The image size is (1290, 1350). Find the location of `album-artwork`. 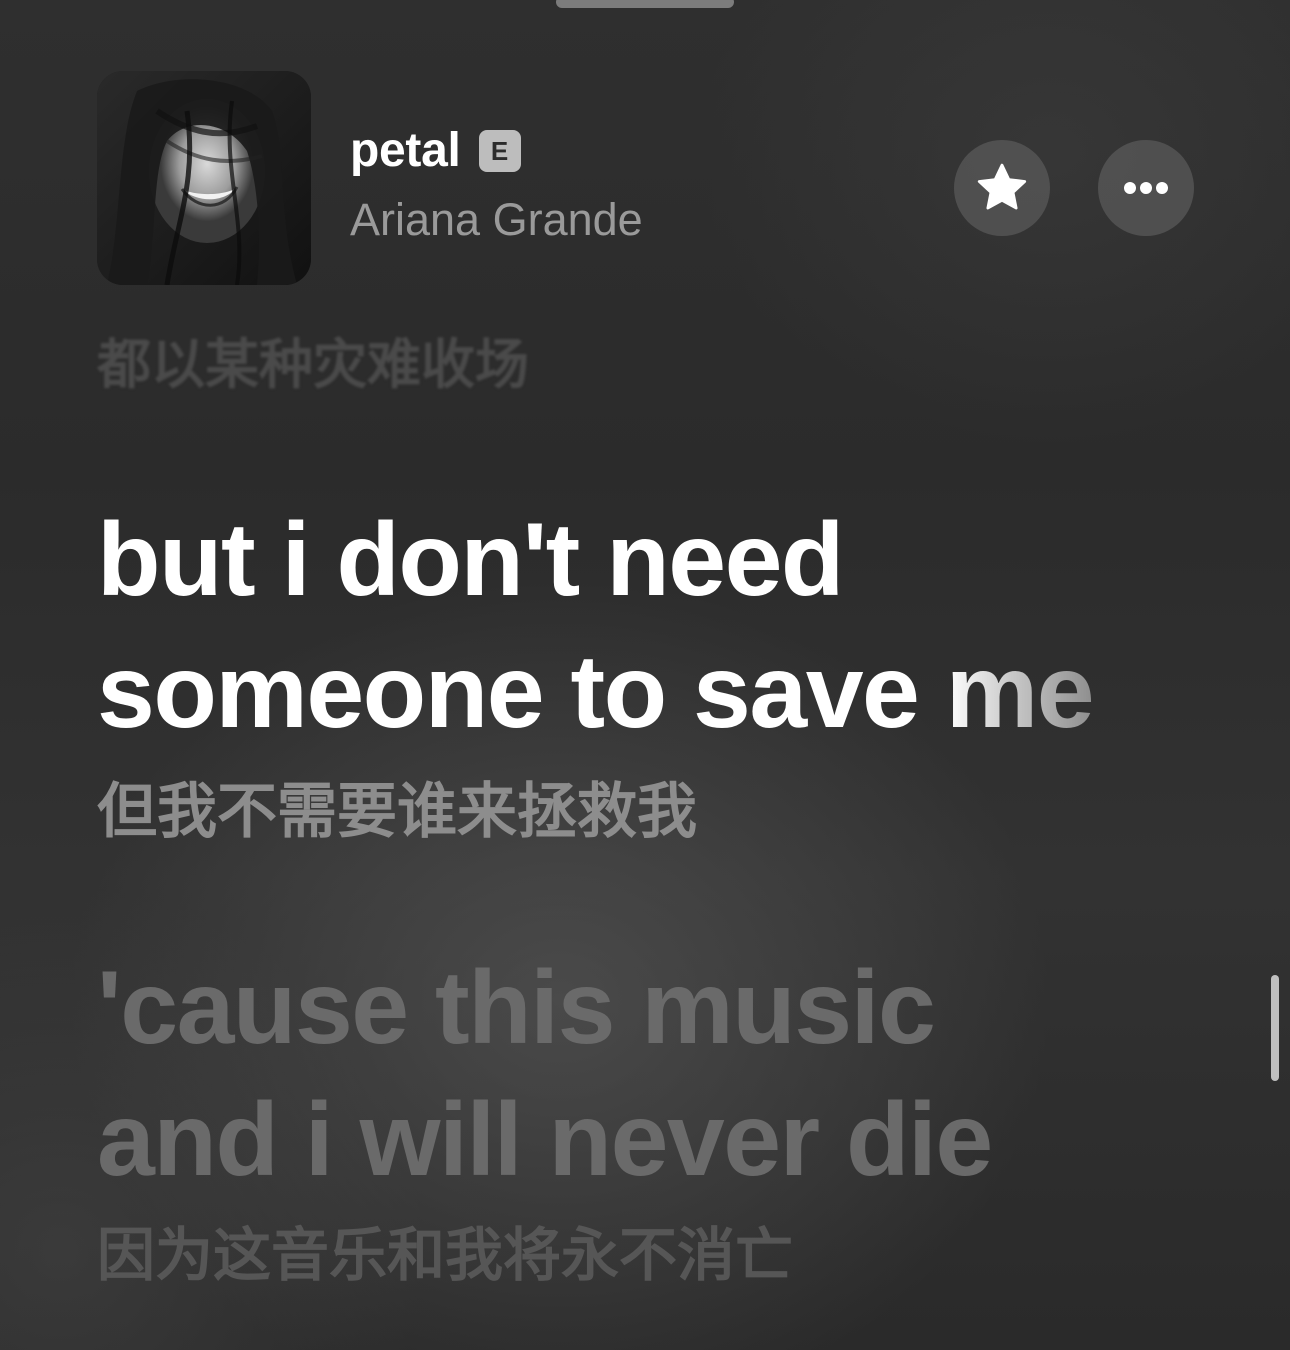

album-artwork is located at coordinates (204, 178).